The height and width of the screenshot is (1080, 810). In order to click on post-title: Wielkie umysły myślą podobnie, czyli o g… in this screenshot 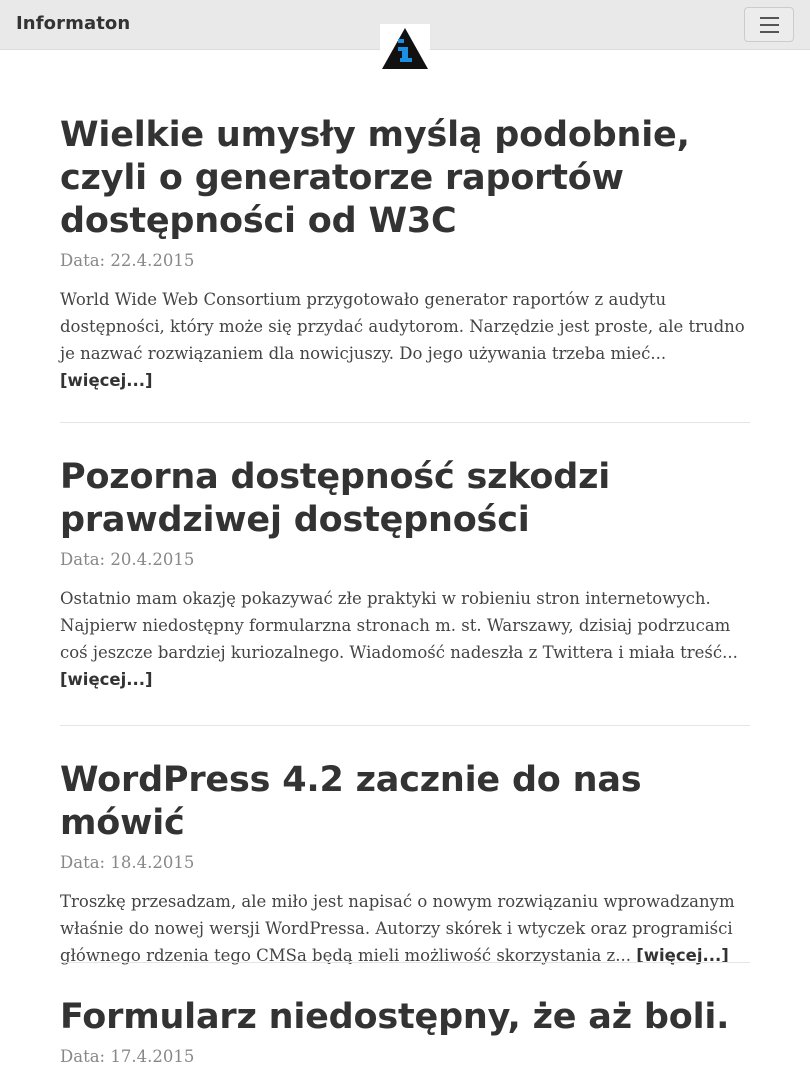, I will do `click(405, 178)`.